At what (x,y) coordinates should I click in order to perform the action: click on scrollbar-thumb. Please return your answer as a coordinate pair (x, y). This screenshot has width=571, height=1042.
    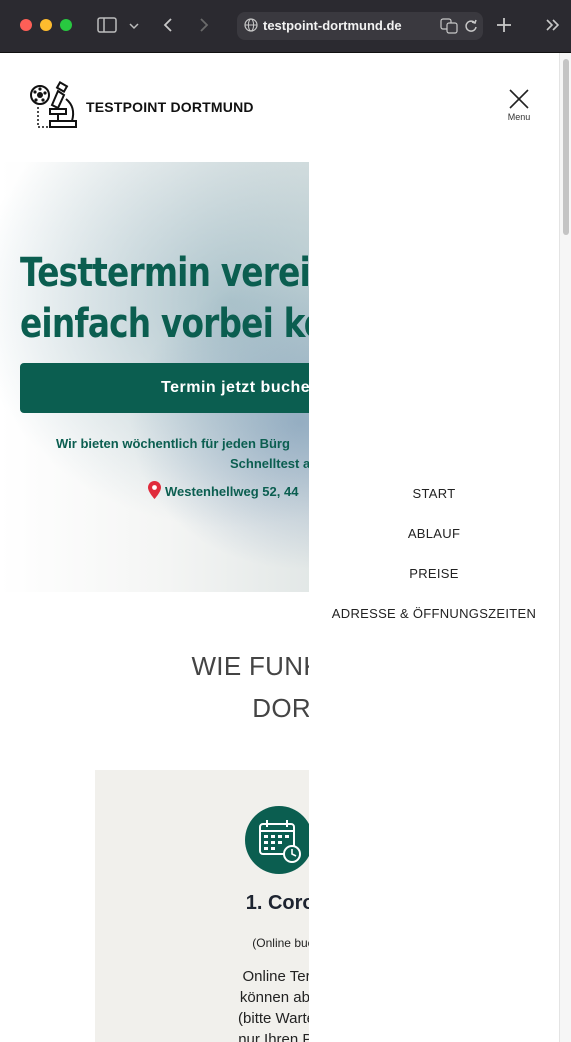
    Looking at the image, I should click on (566, 147).